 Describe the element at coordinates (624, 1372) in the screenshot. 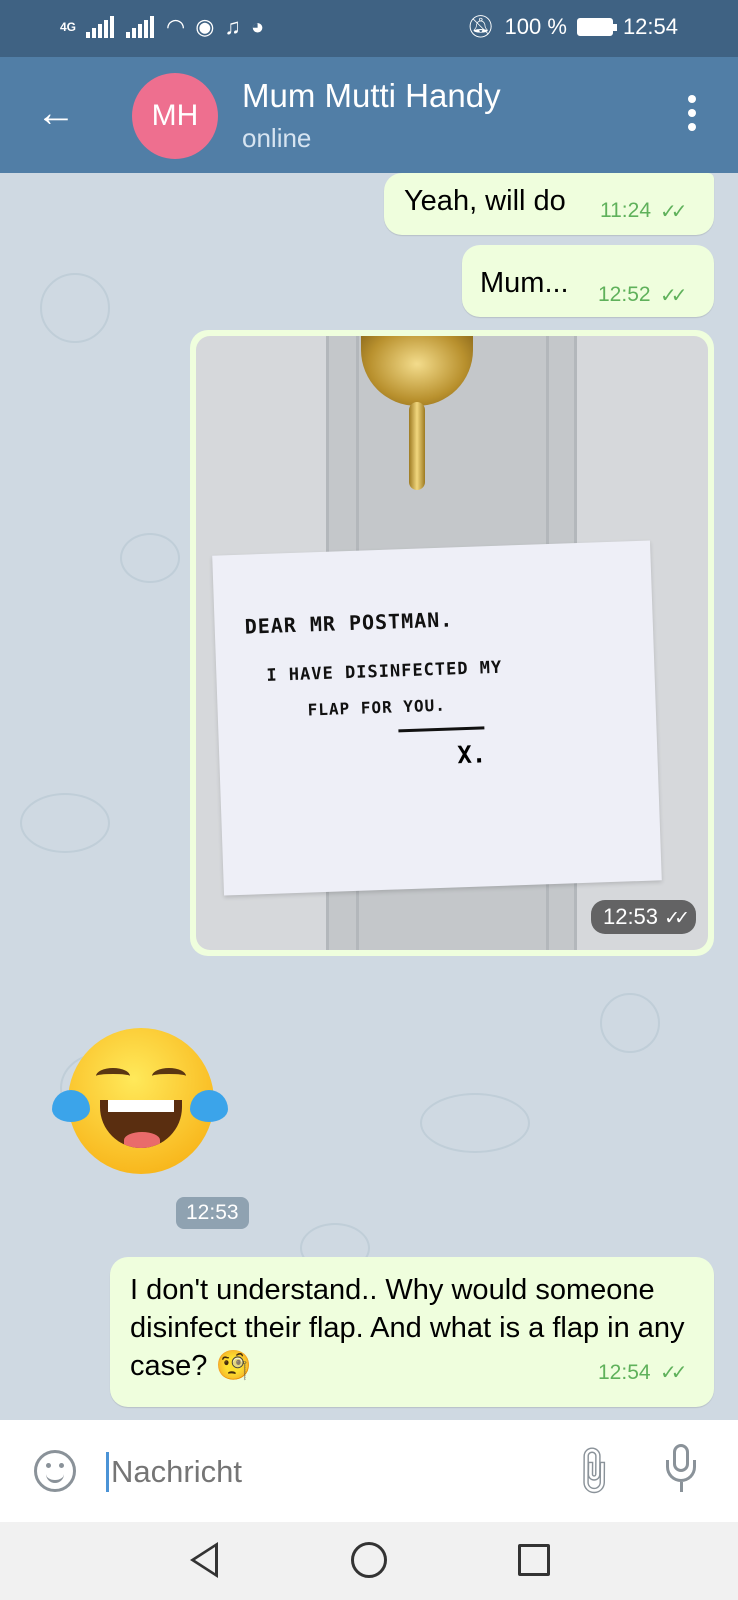

I see `message-time: 12:54` at that location.